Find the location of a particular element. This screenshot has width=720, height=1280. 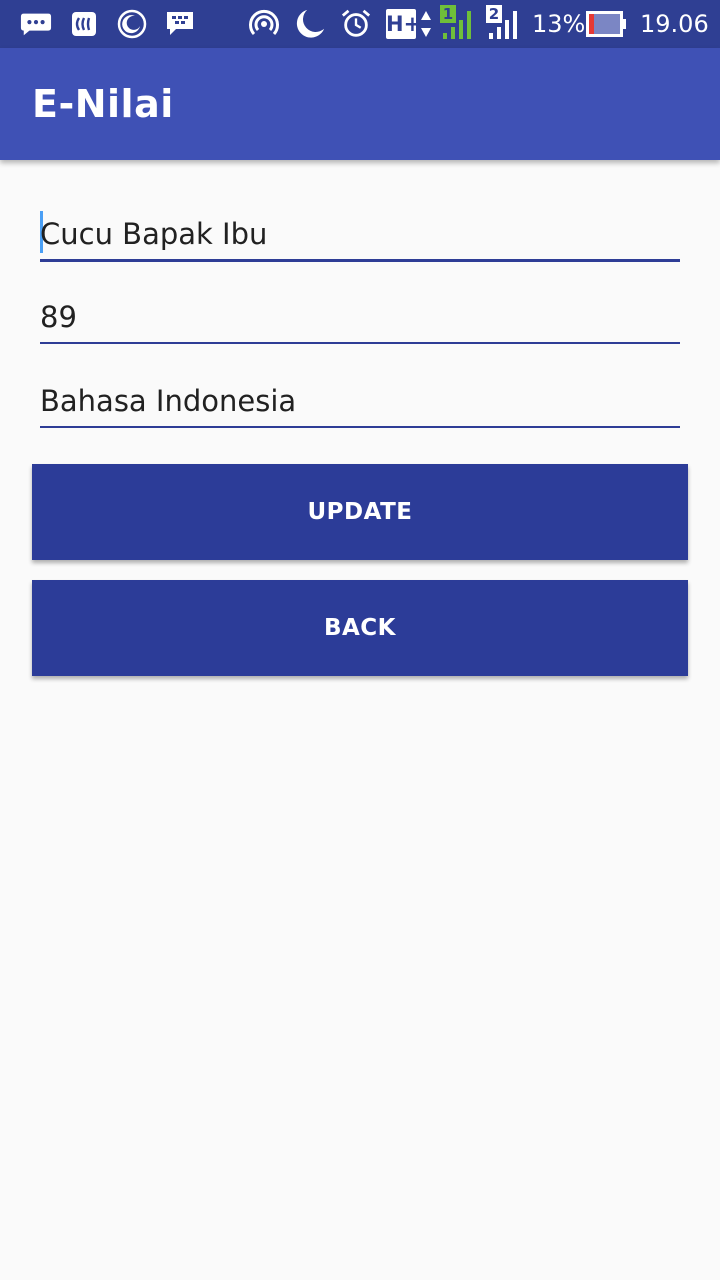

subject-field: Bahasa Indonesia is located at coordinates (360, 400).